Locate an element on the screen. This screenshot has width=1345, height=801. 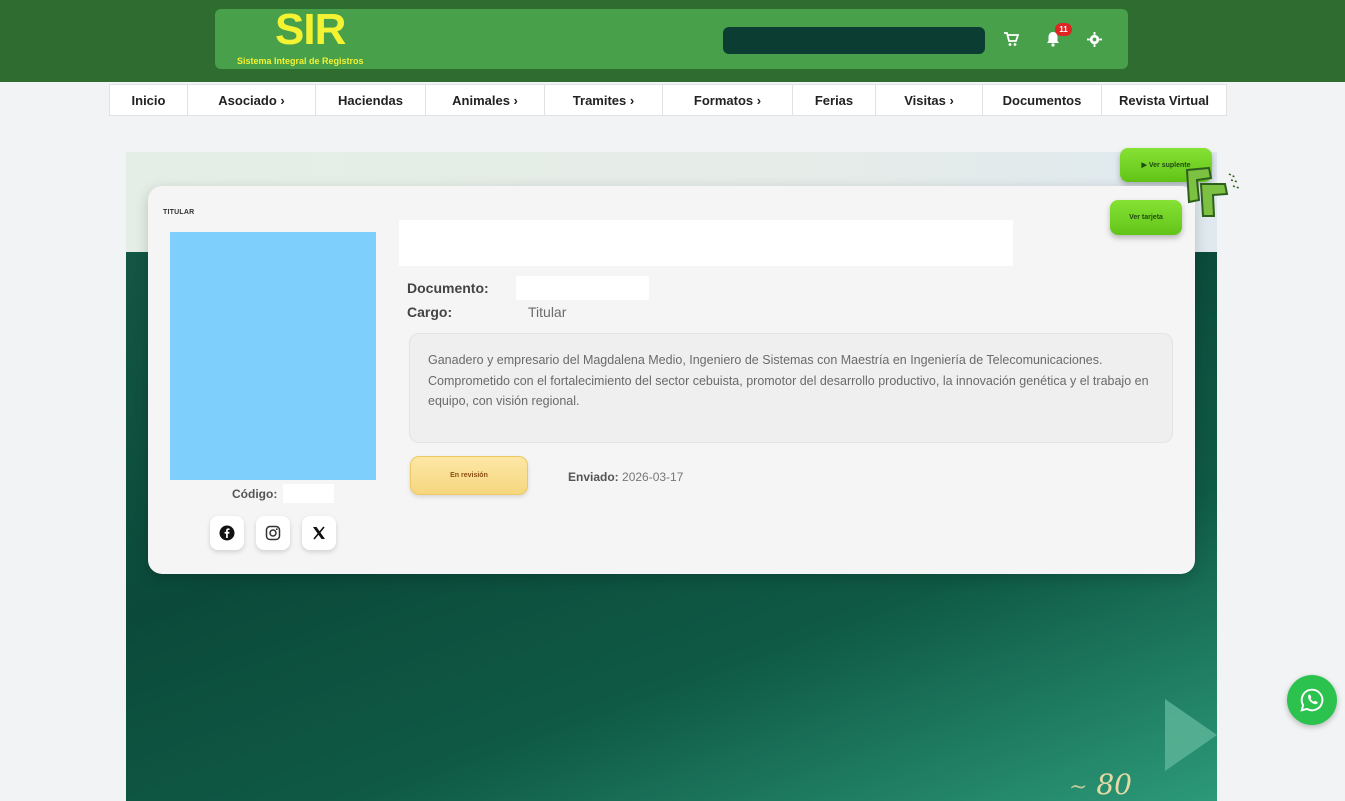
whatsapp-button is located at coordinates (1312, 700).